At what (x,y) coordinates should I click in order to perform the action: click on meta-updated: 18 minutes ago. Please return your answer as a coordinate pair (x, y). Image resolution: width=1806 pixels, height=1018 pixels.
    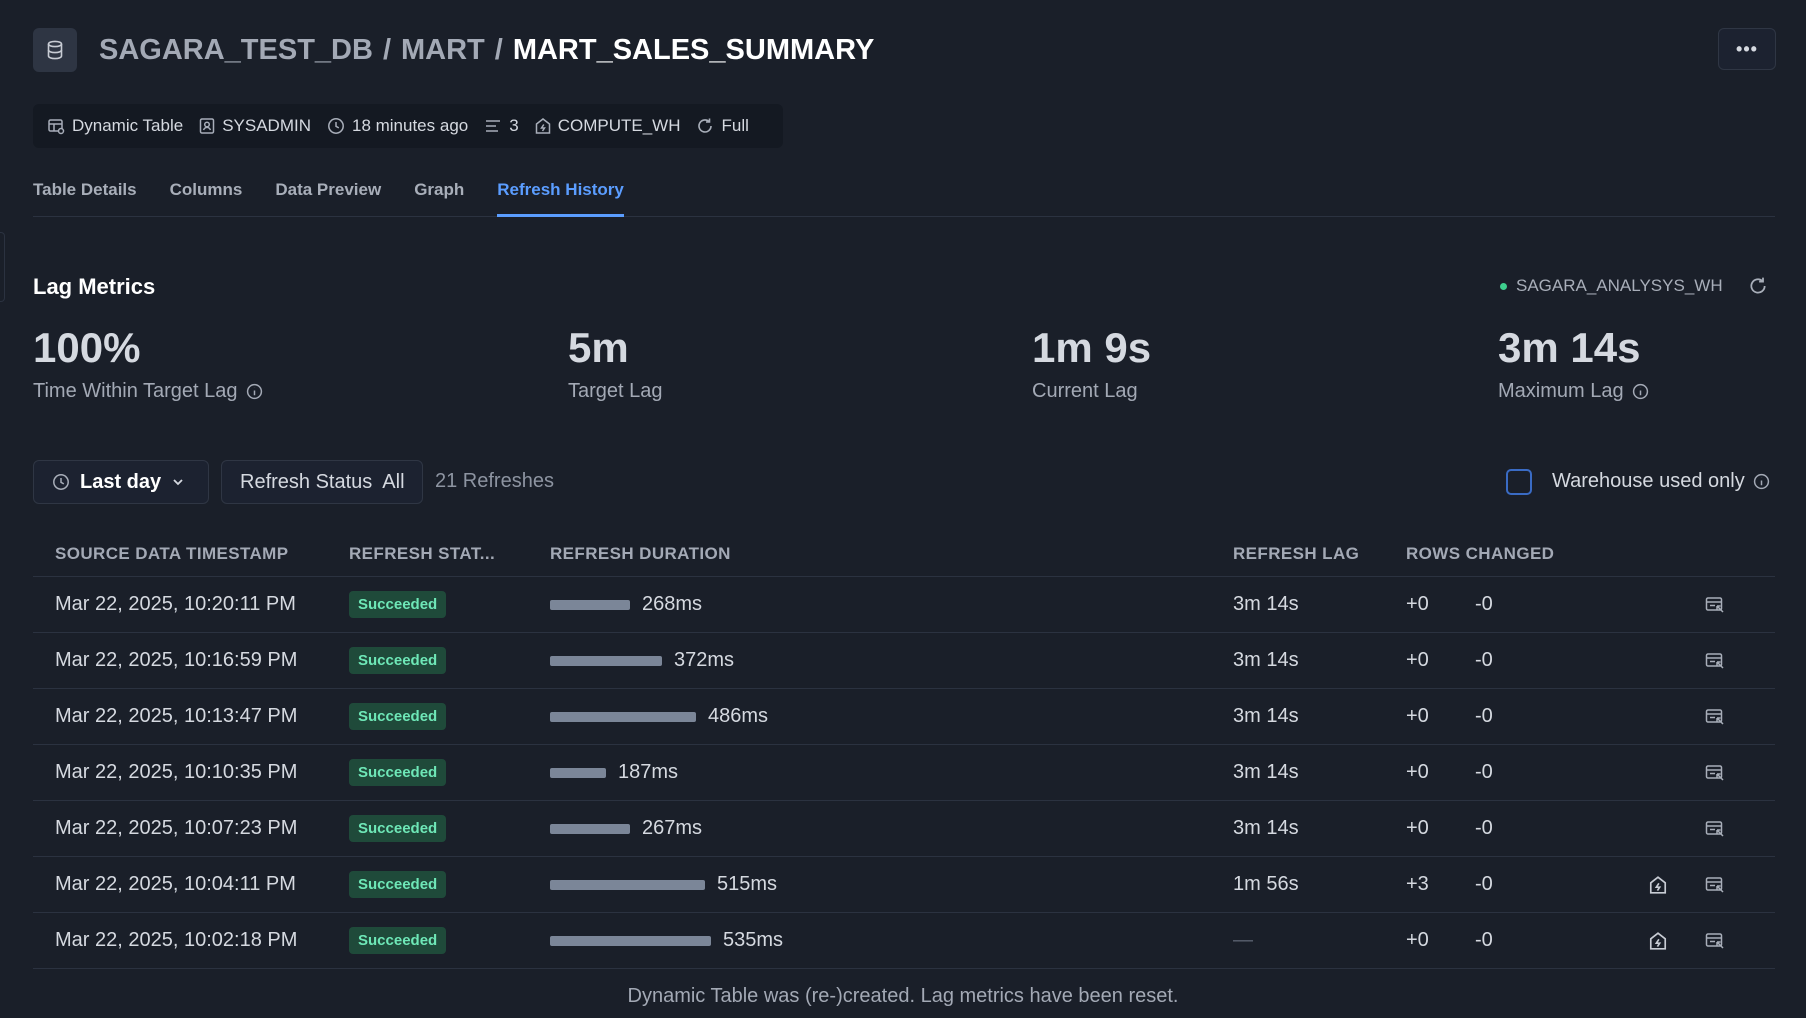
    Looking at the image, I should click on (397, 126).